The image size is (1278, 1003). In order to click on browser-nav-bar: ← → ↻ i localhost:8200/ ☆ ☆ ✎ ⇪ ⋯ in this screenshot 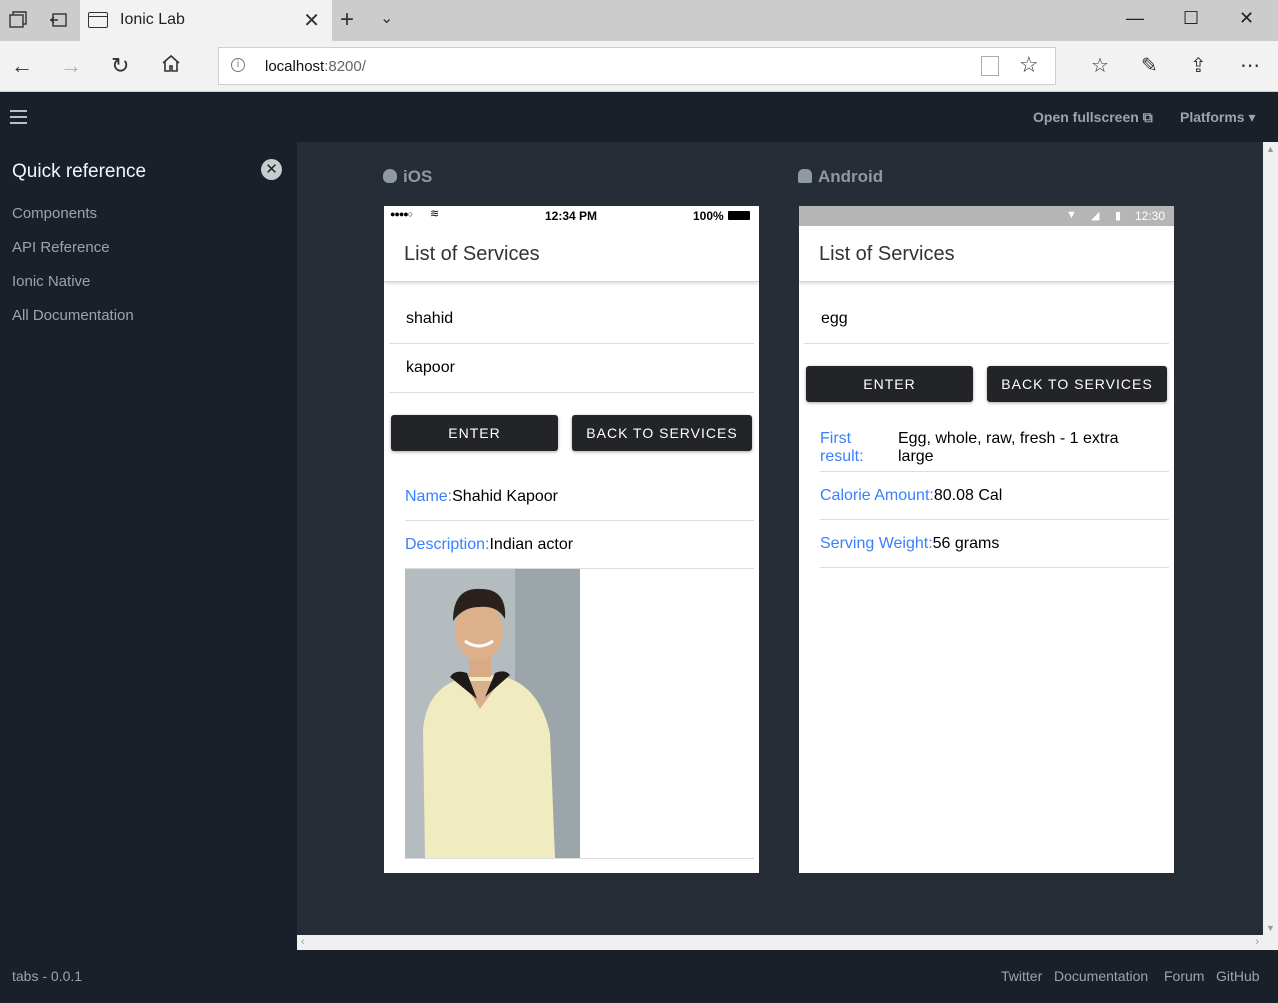, I will do `click(639, 66)`.